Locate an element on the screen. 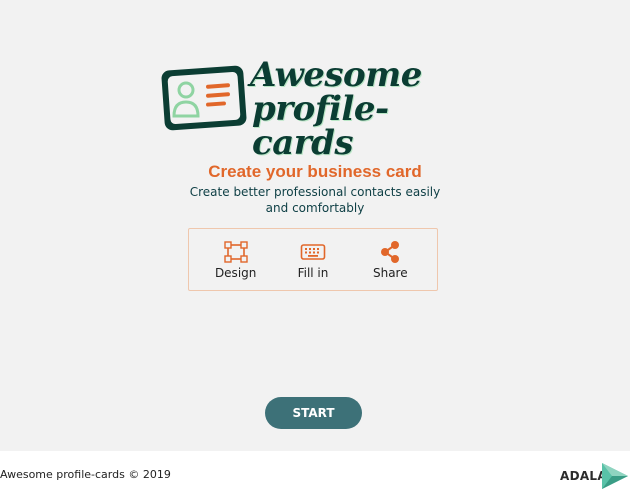 The width and height of the screenshot is (630, 497). profile-card-icon is located at coordinates (204, 98).